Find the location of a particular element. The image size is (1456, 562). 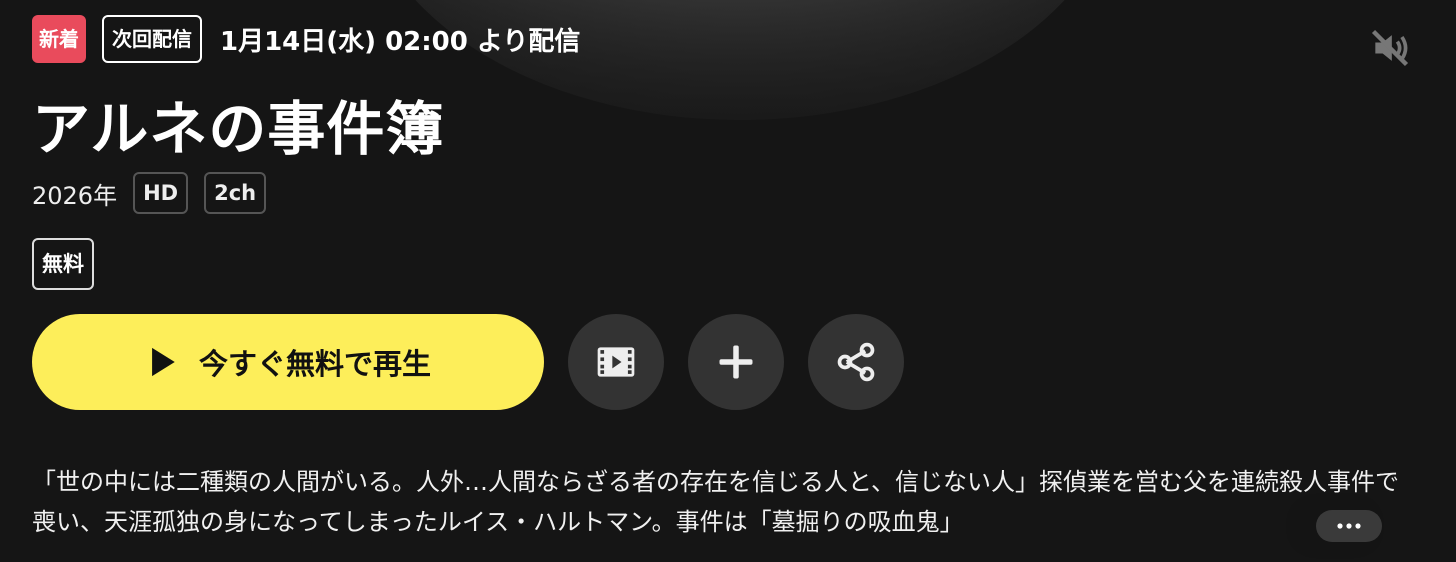

share-icon is located at coordinates (856, 362).